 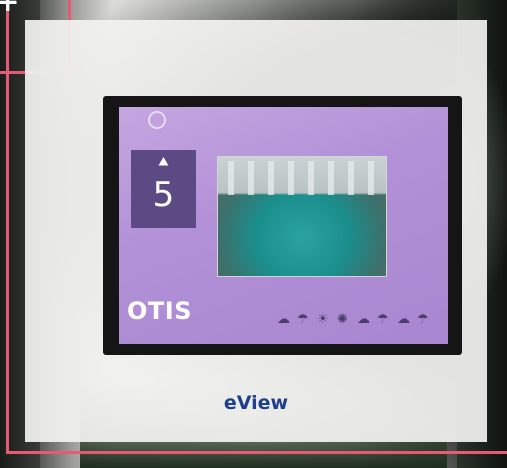 I want to click on floor-number: 5, so click(x=163, y=195).